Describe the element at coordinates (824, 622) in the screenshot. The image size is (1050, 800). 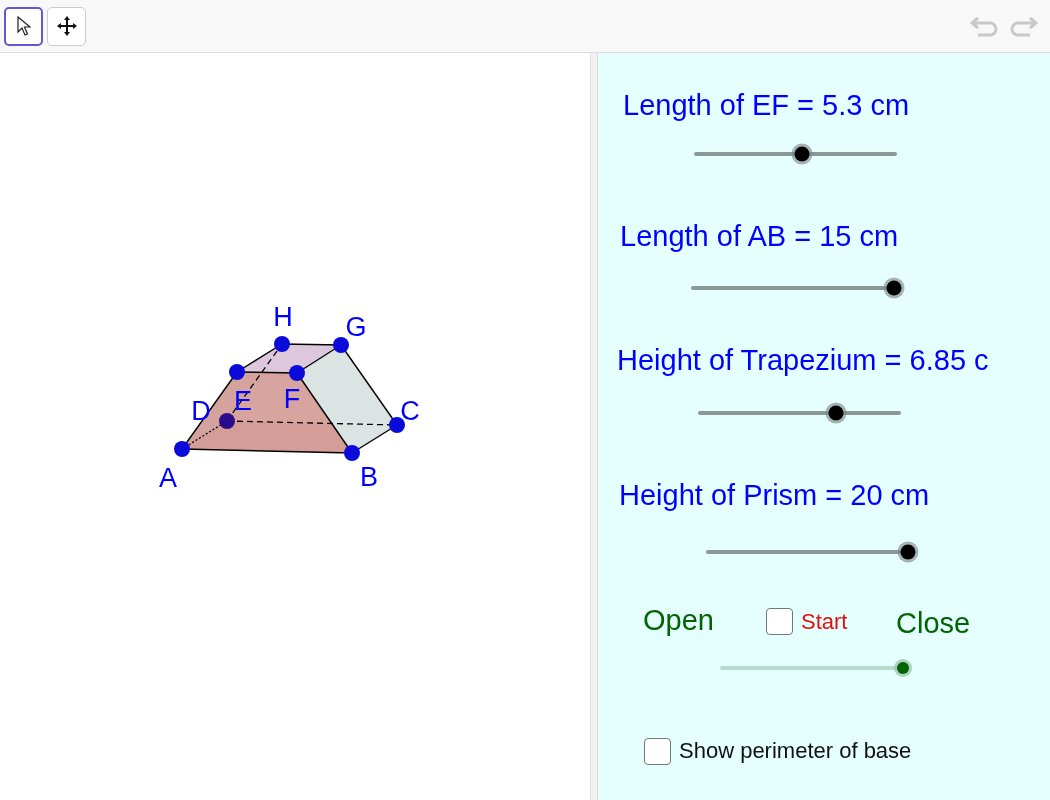
I see `start-label: Start` at that location.